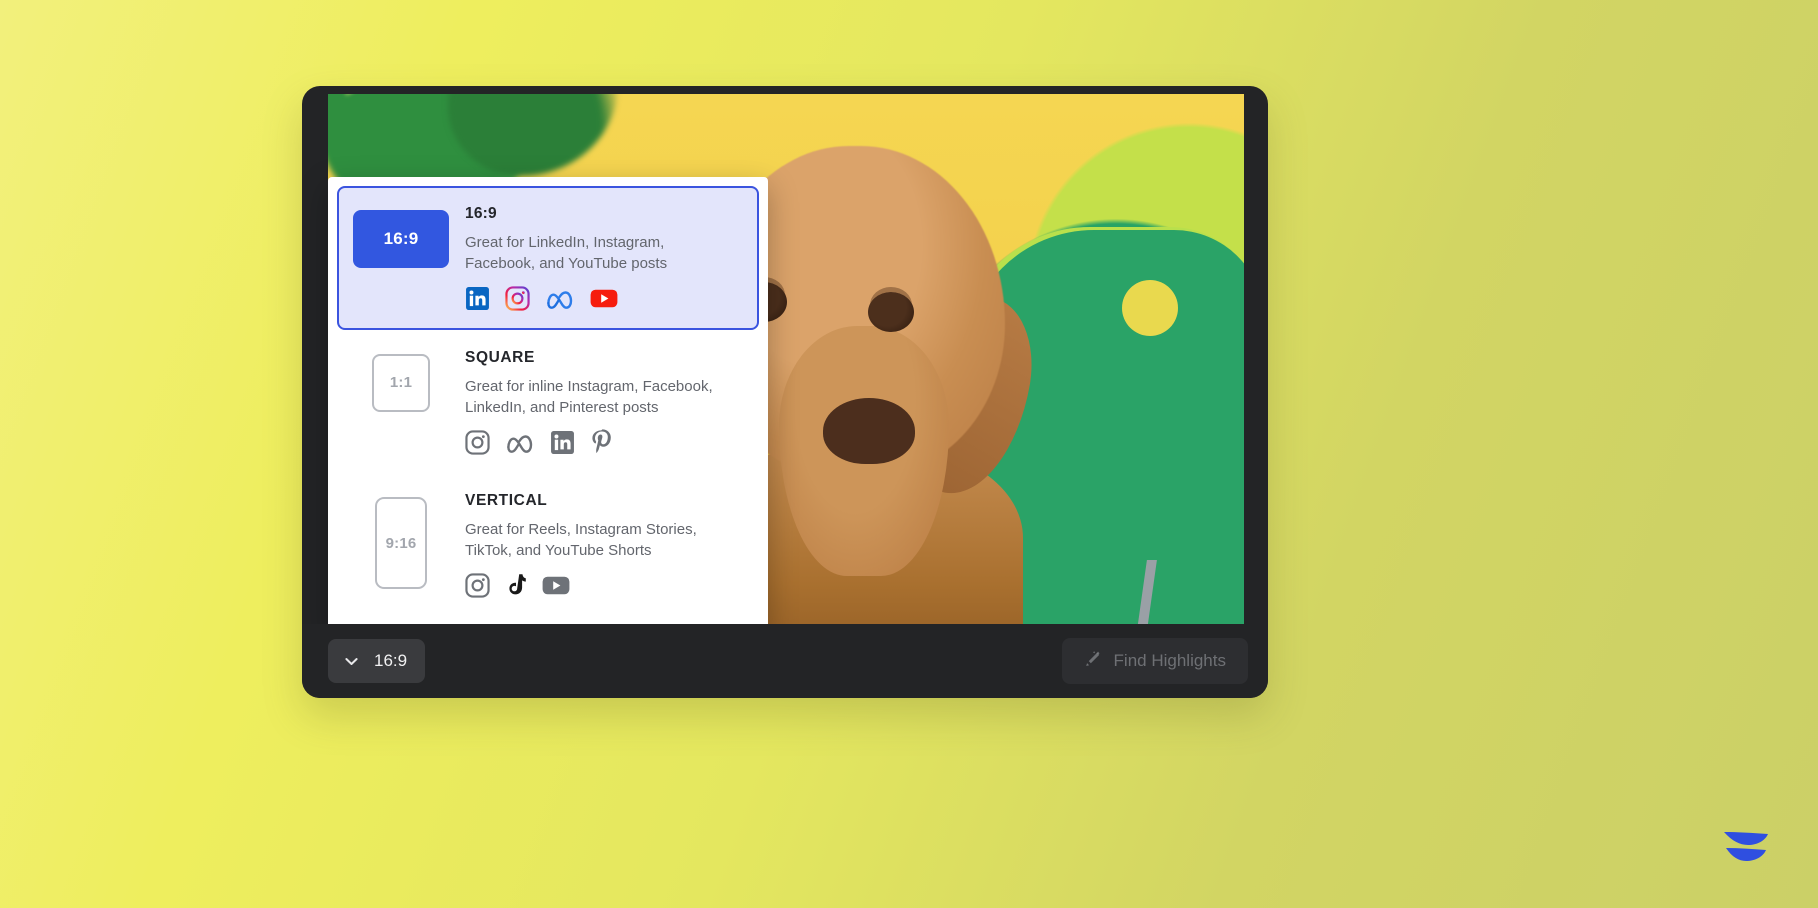 This screenshot has width=1818, height=908. I want to click on aspect-ratio-title-1-1: SQUARE, so click(500, 357).